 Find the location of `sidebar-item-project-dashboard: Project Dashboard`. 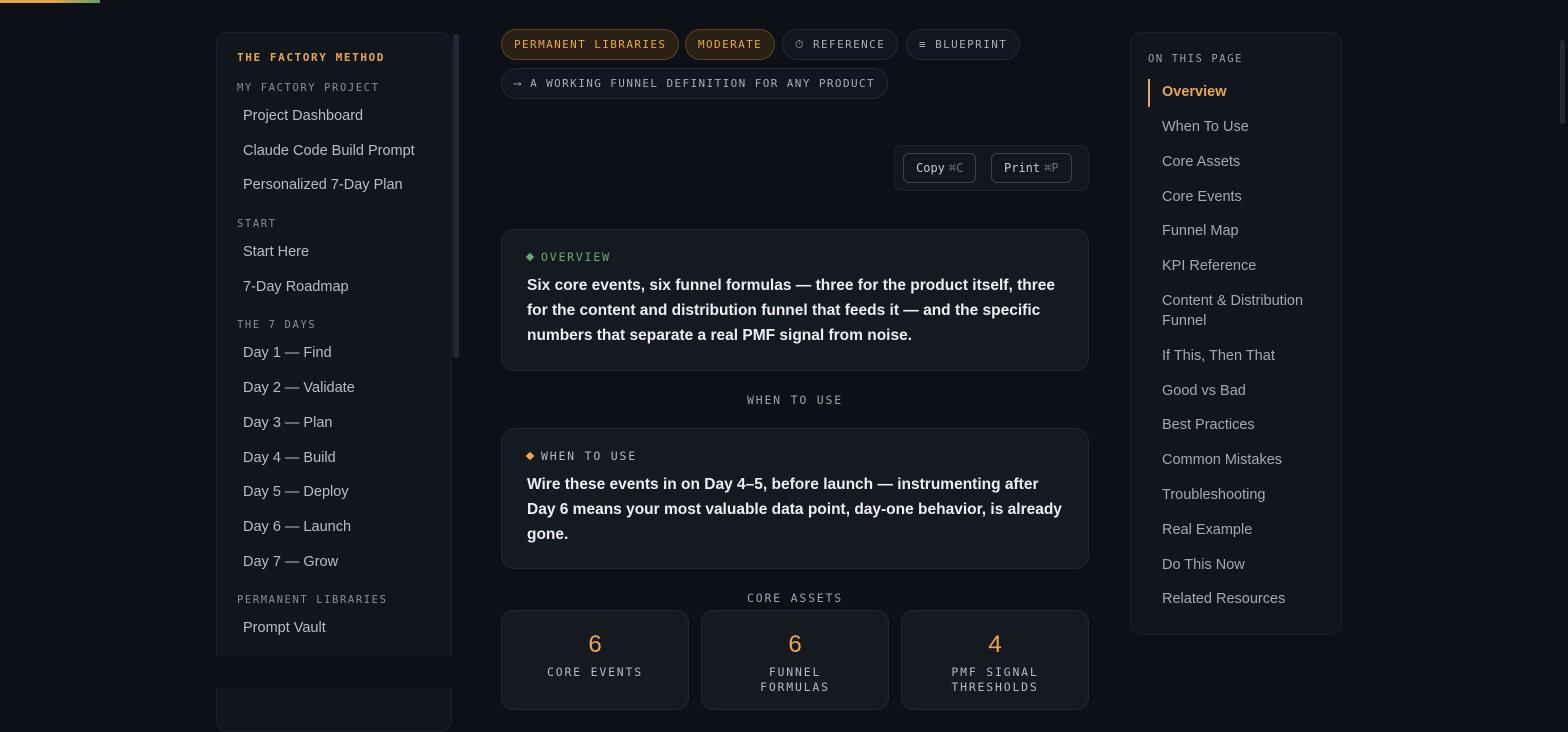

sidebar-item-project-dashboard: Project Dashboard is located at coordinates (344, 123).